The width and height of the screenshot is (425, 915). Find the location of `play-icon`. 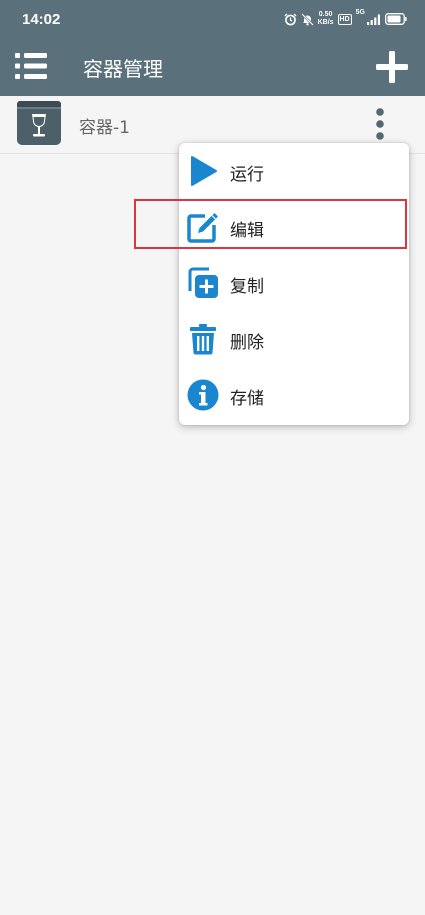

play-icon is located at coordinates (204, 171).